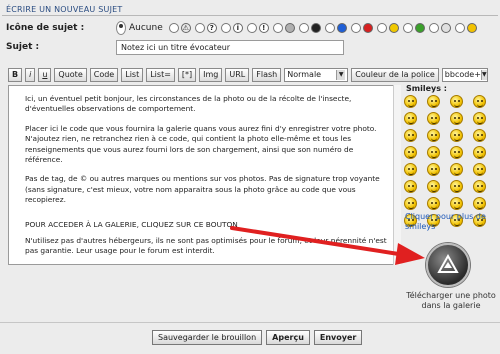 This screenshot has width=500, height=354. Describe the element at coordinates (471, 28) in the screenshot. I see `sad-face-icon` at that location.